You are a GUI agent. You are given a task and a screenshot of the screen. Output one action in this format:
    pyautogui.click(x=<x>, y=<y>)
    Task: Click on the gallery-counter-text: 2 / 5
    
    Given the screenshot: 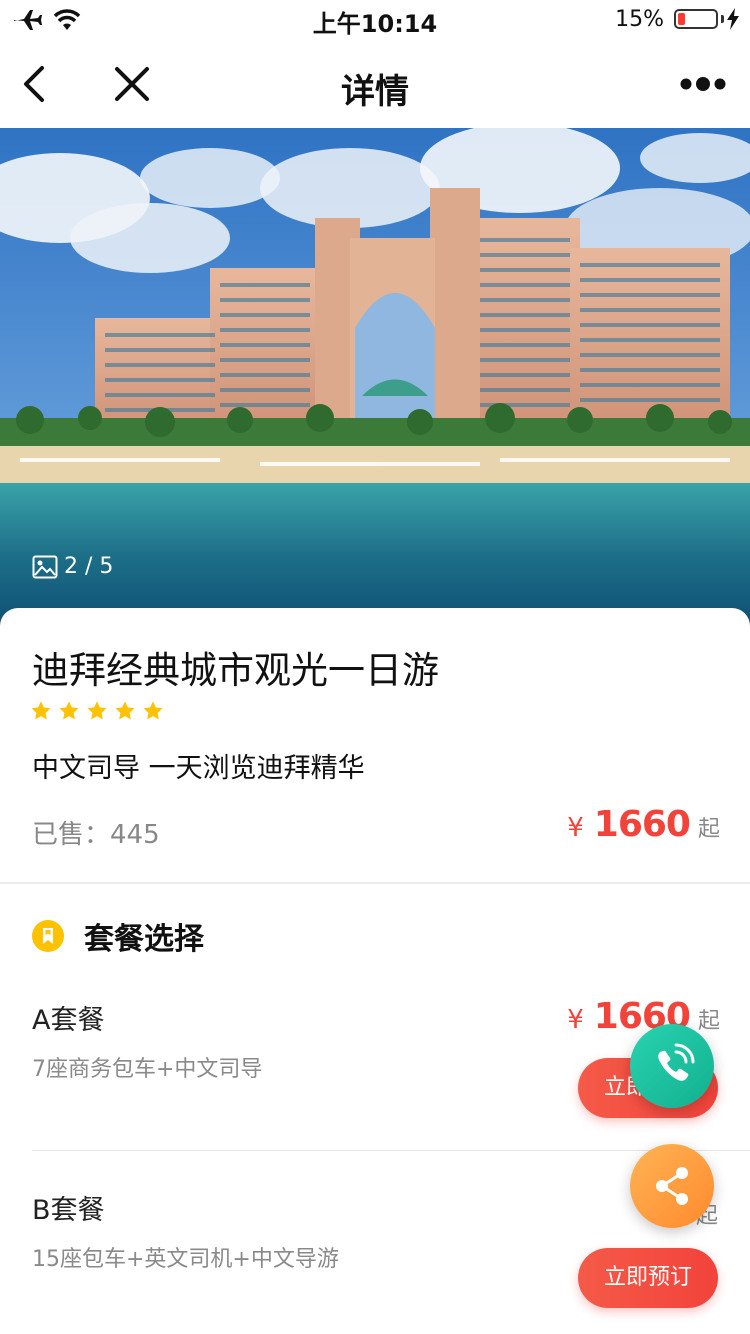 What is the action you would take?
    pyautogui.click(x=89, y=566)
    